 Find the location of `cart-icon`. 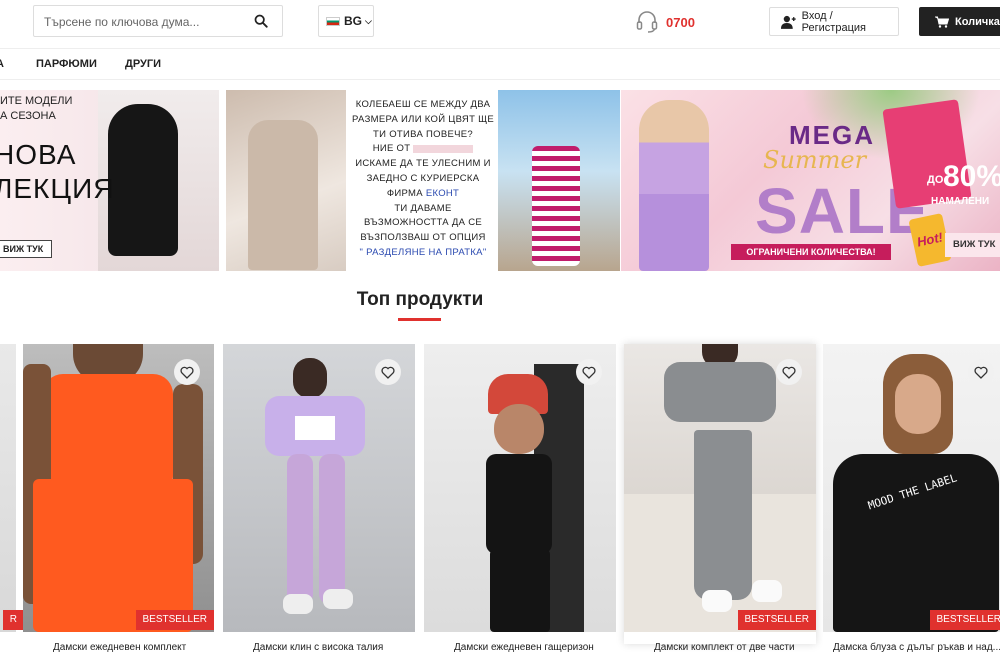

cart-icon is located at coordinates (942, 22).